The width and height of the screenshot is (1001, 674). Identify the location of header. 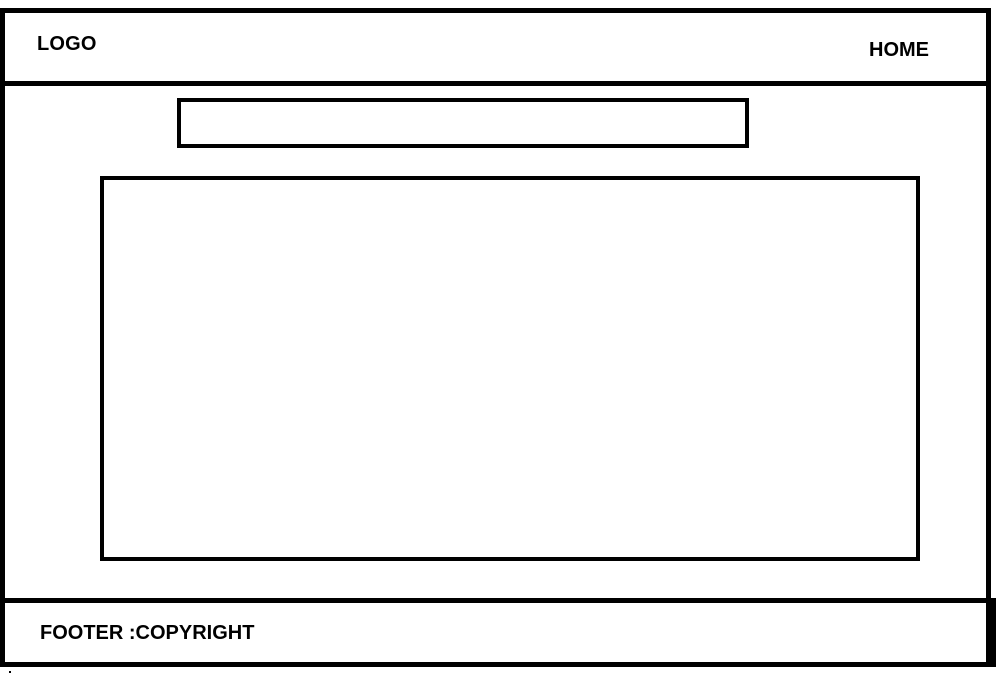
(495, 47).